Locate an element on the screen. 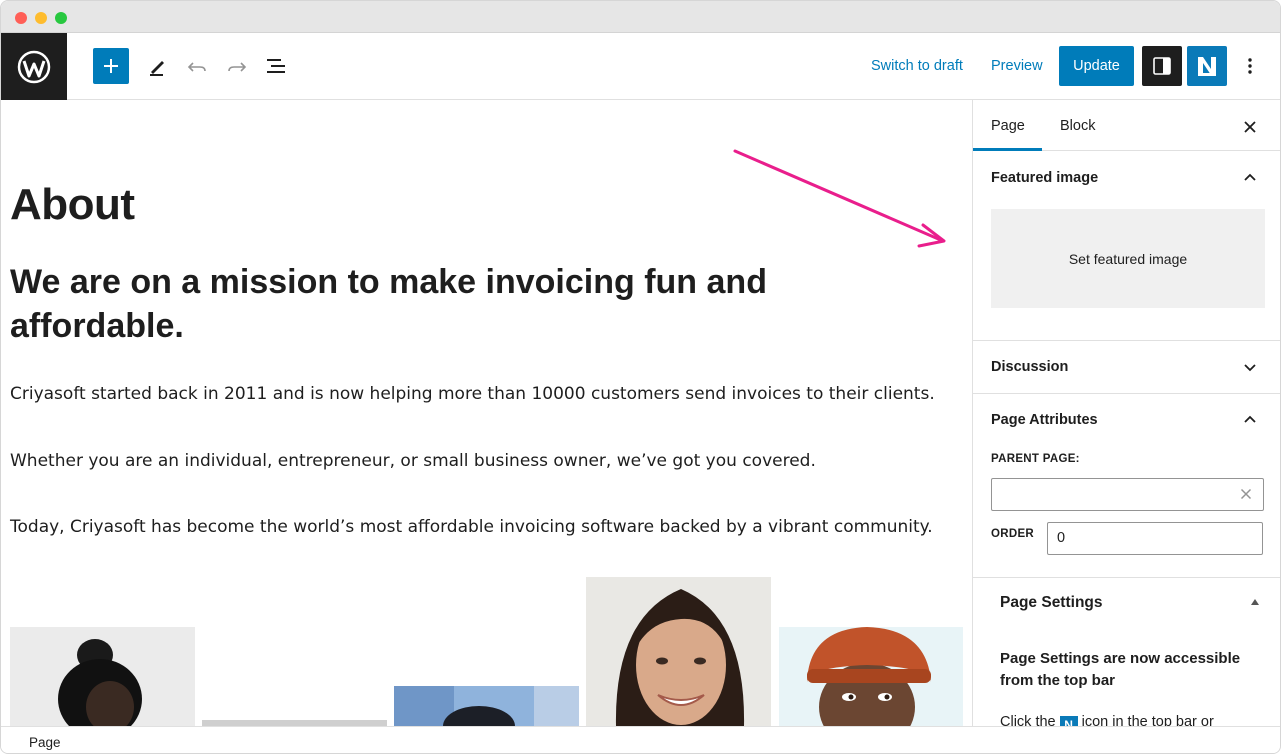 The image size is (1281, 754). discussion-chevron is located at coordinates (1250, 368).